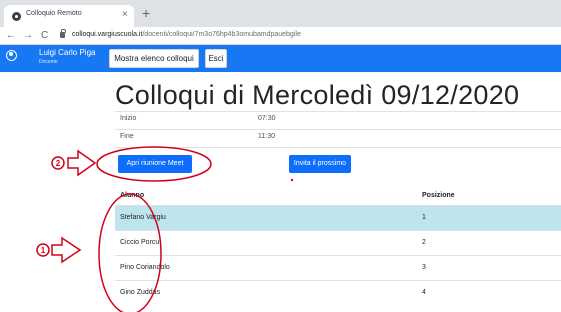 The image size is (561, 312). I want to click on column-header-student: Alunno, so click(132, 195).